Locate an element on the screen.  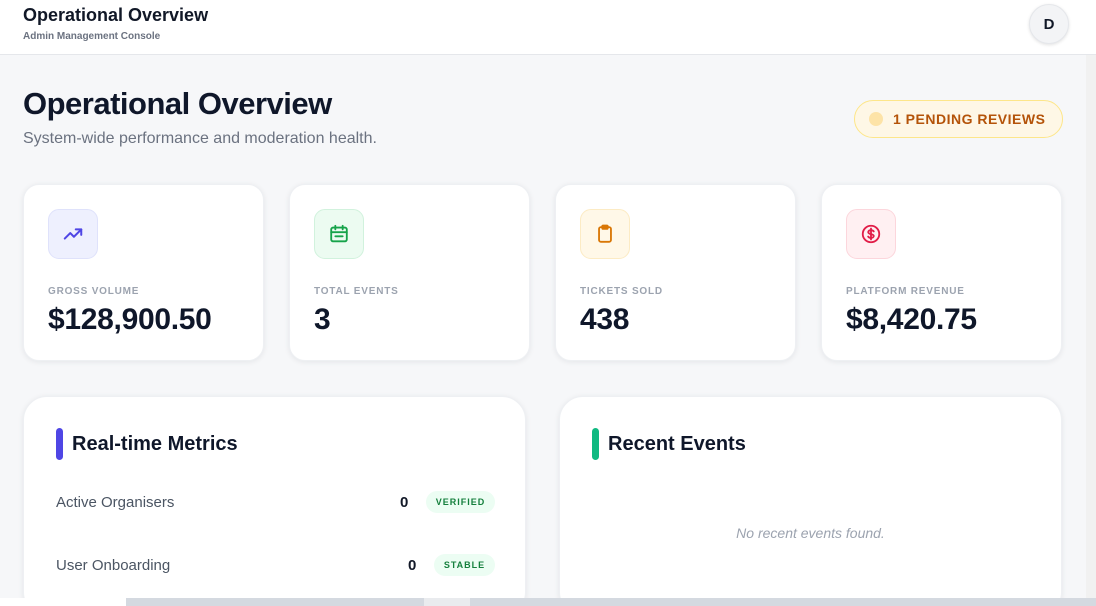
pending-reviews-label: 1 PENDING REVIEWS is located at coordinates (969, 119).